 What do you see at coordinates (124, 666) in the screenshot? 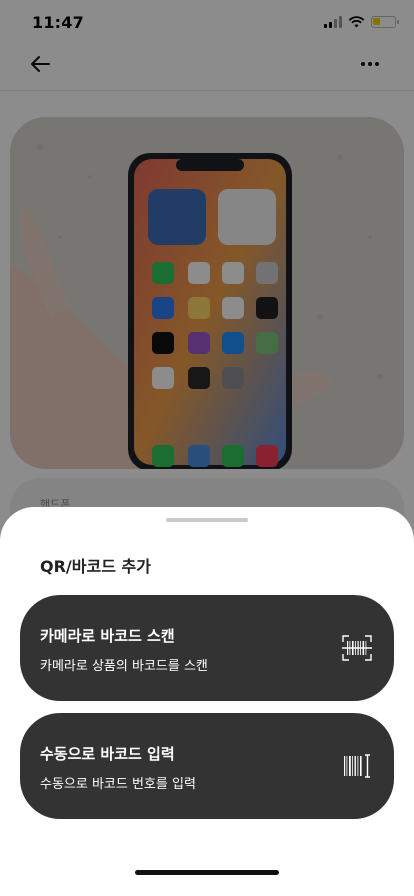
I see `option-description: 카메라로 상품의 바코드를 스캔` at bounding box center [124, 666].